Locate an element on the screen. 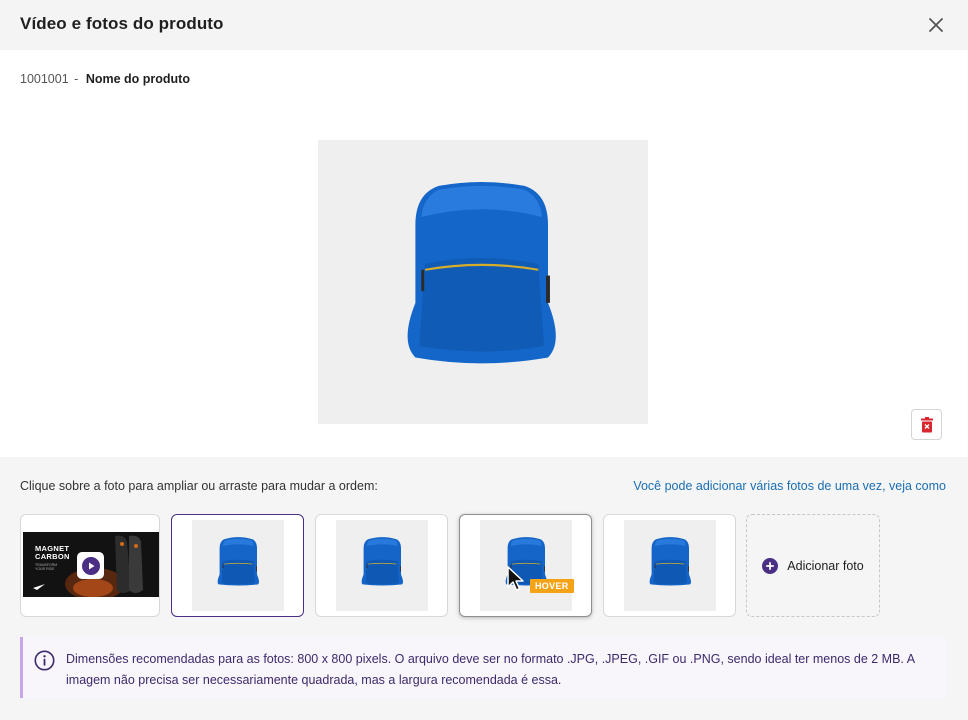 The height and width of the screenshot is (720, 968). backpack-image is located at coordinates (483, 282).